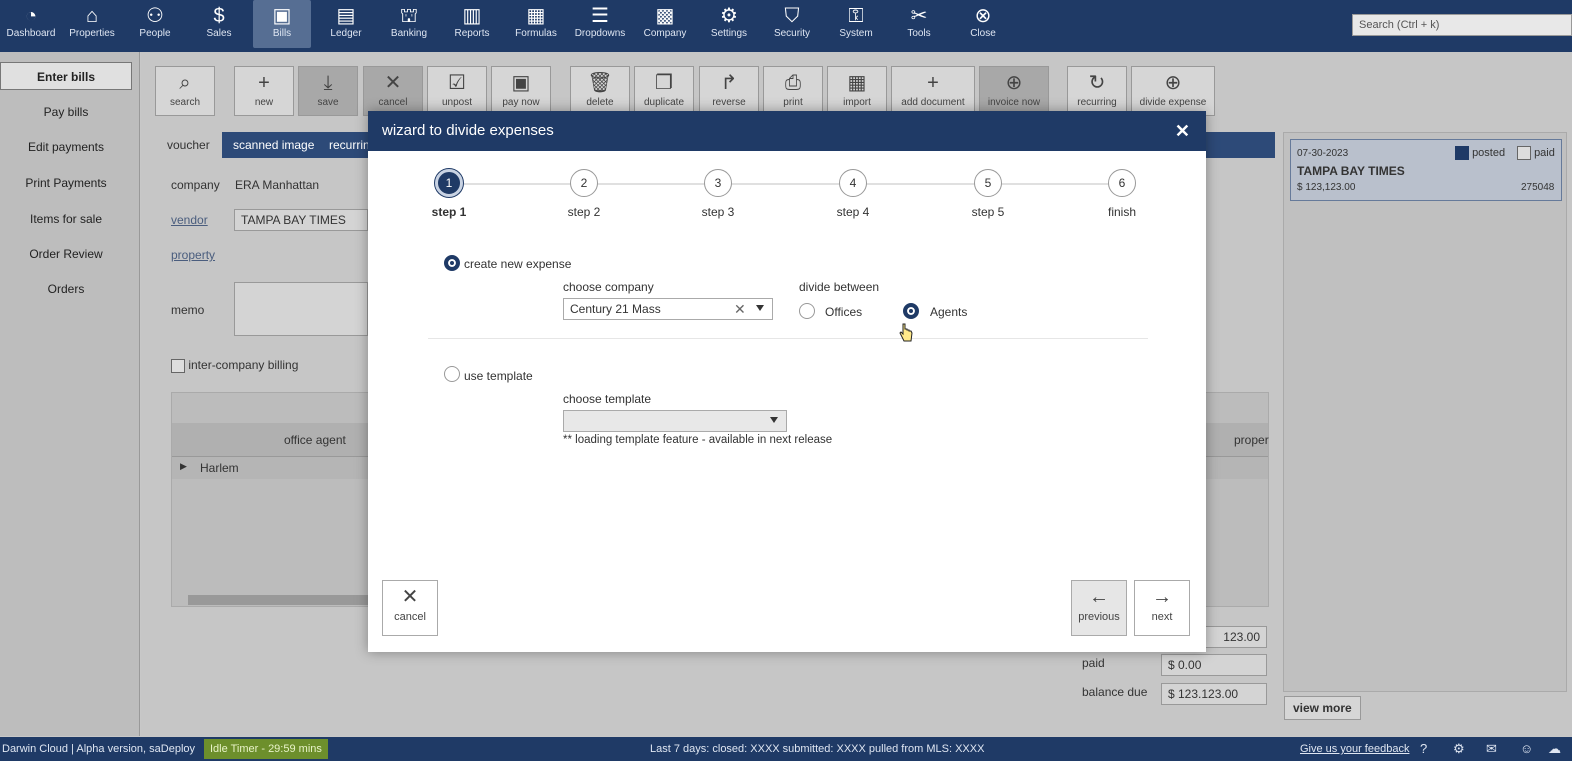 The width and height of the screenshot is (1572, 761). I want to click on help-icon: ?, so click(1423, 749).